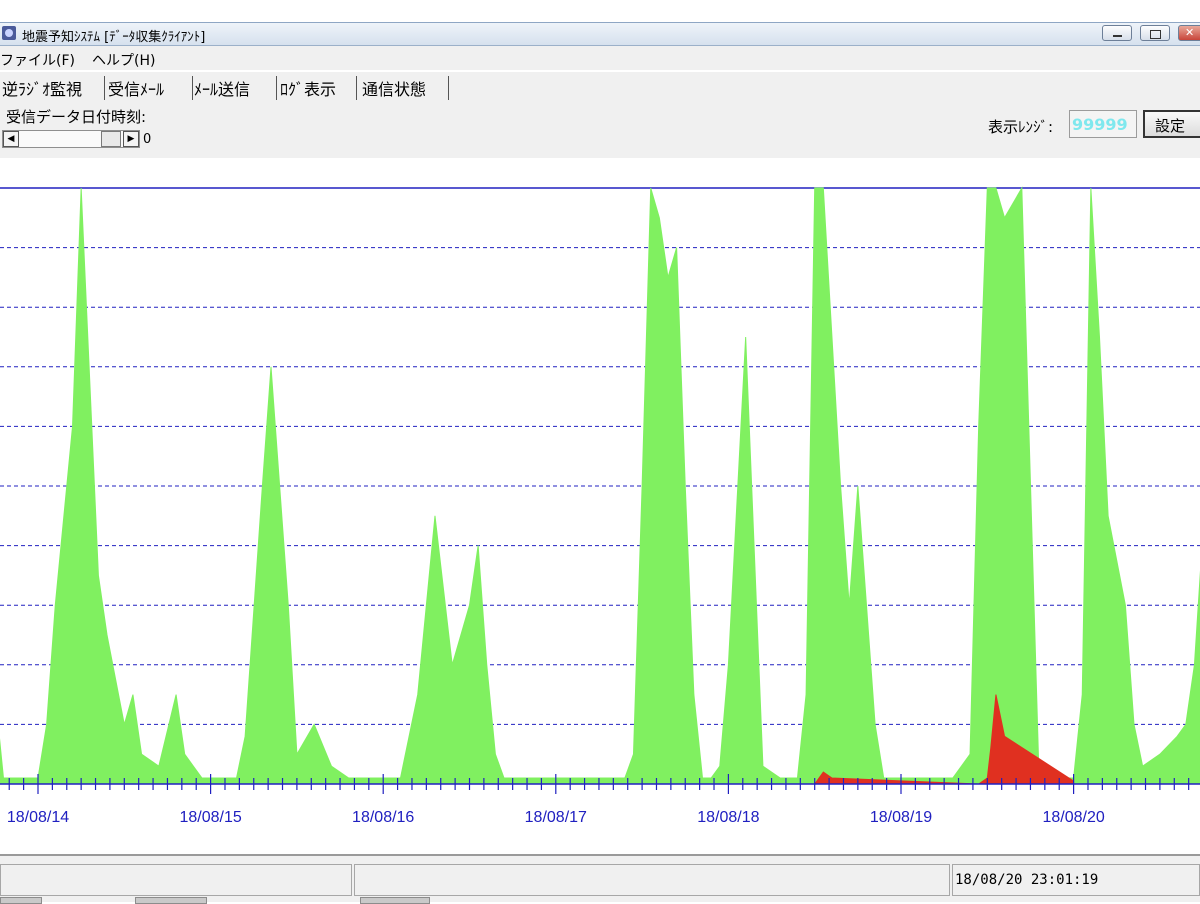 Image resolution: width=1200 pixels, height=904 pixels. I want to click on menu-file: ファイル(F), so click(37, 60).